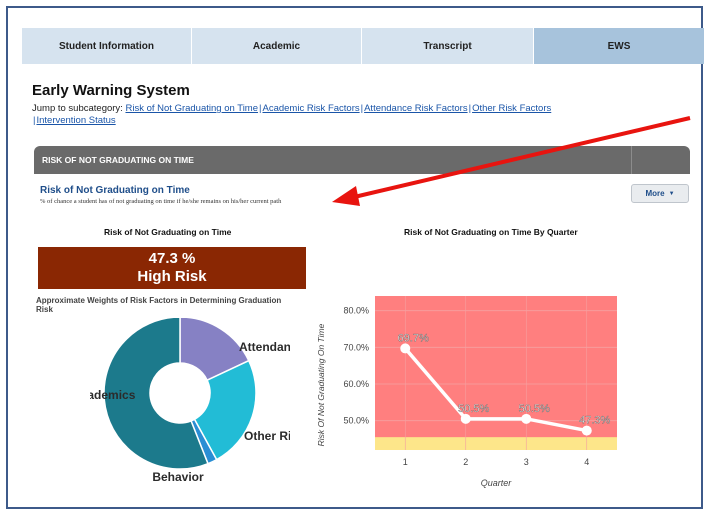 The height and width of the screenshot is (512, 707). I want to click on x-tick-label: 3, so click(526, 462).